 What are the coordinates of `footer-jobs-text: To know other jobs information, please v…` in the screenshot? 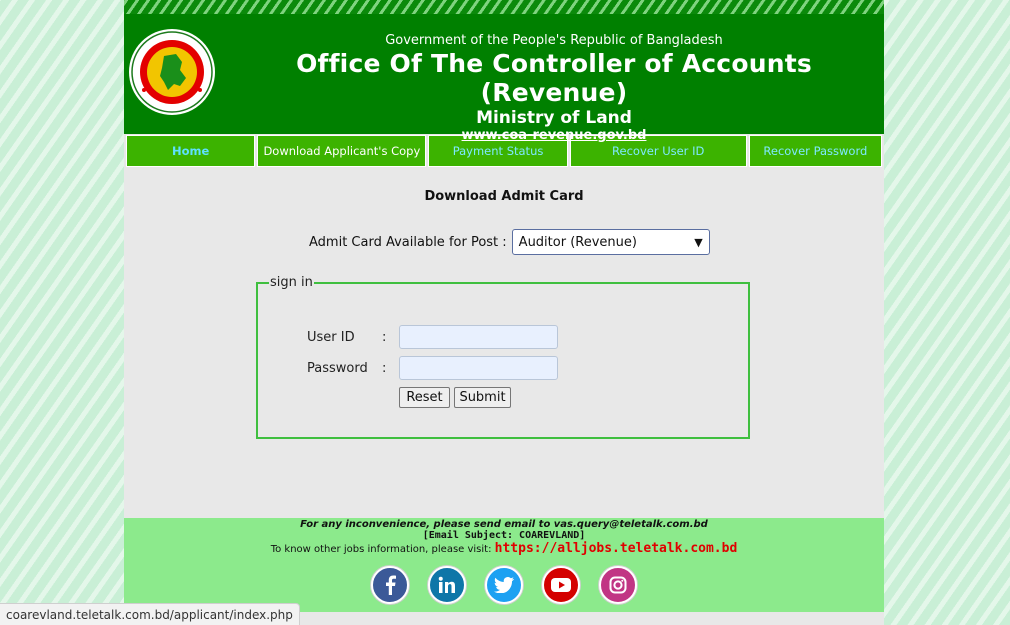 It's located at (381, 549).